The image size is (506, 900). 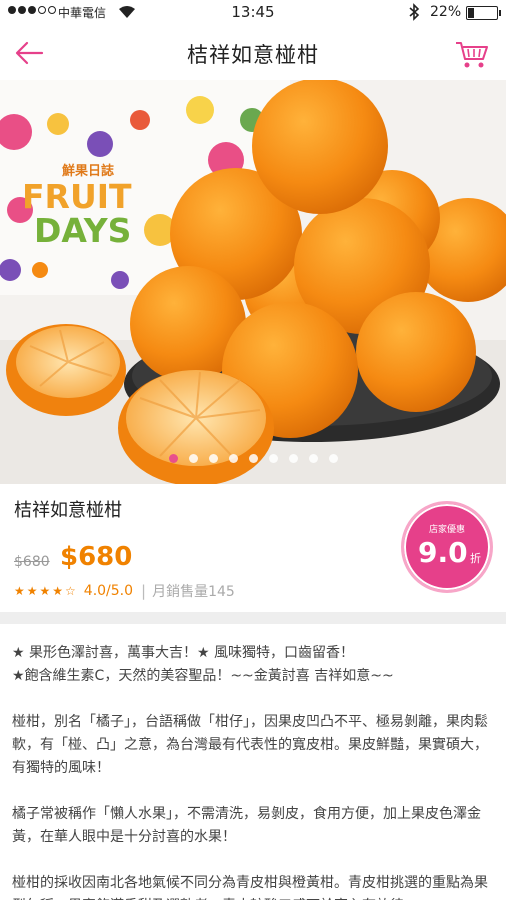 I want to click on status-bar: 中華電信 13:45 22%, so click(x=253, y=13).